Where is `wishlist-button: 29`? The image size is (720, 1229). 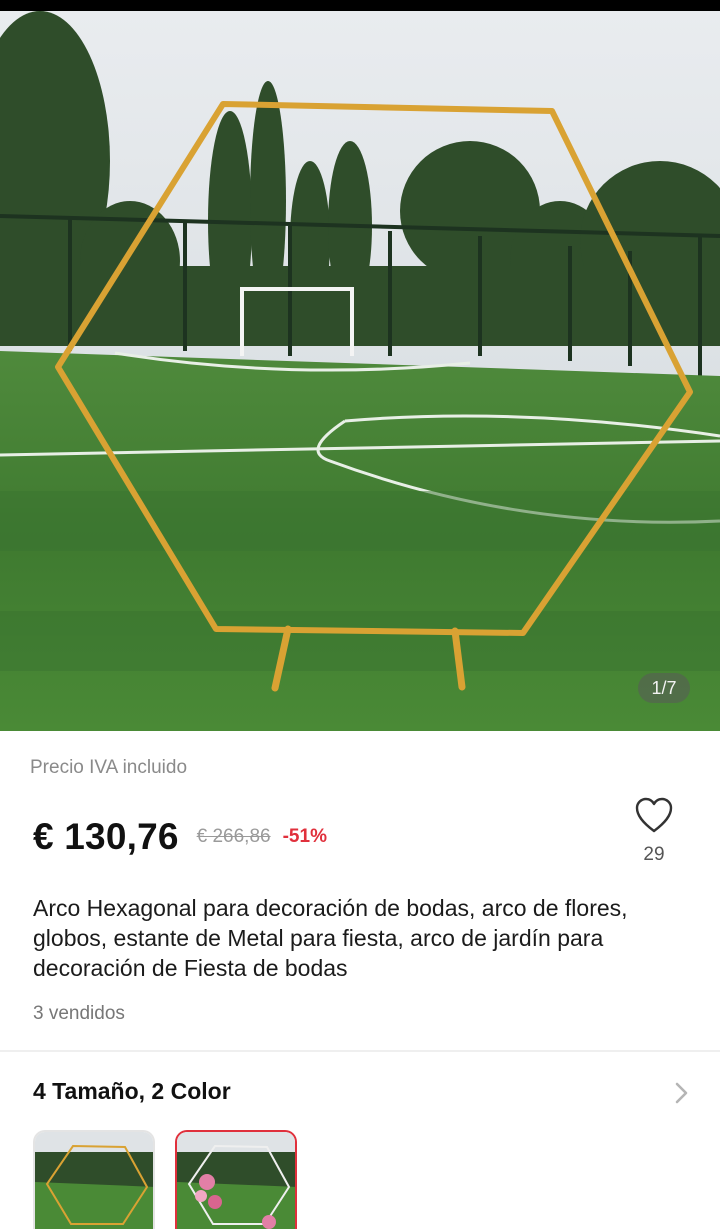
wishlist-button: 29 is located at coordinates (654, 831).